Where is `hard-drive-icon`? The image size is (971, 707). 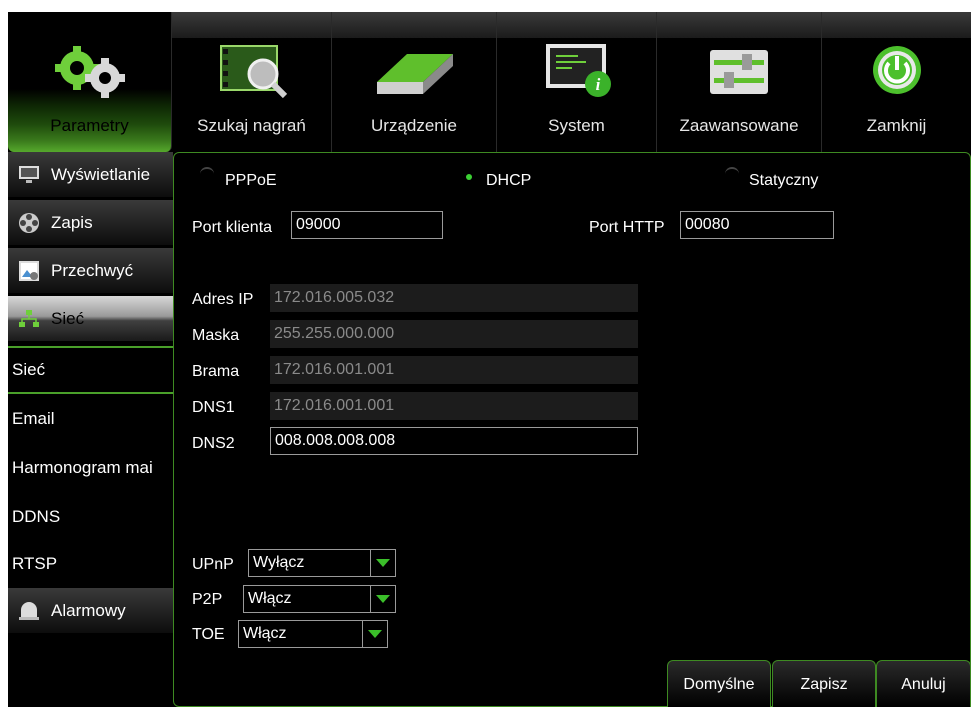
hard-drive-icon is located at coordinates (415, 74).